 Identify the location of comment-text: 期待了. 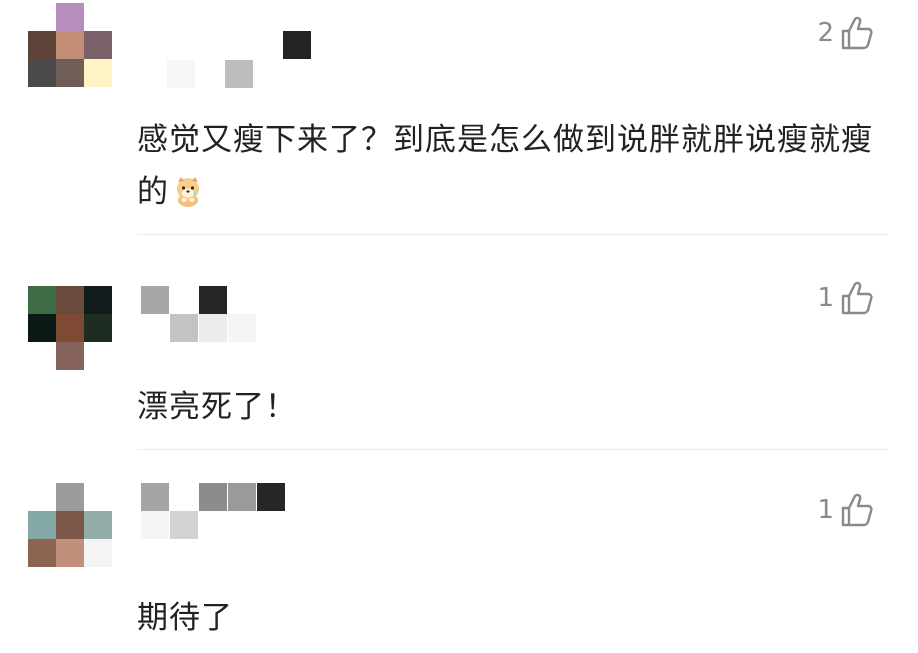
(185, 618).